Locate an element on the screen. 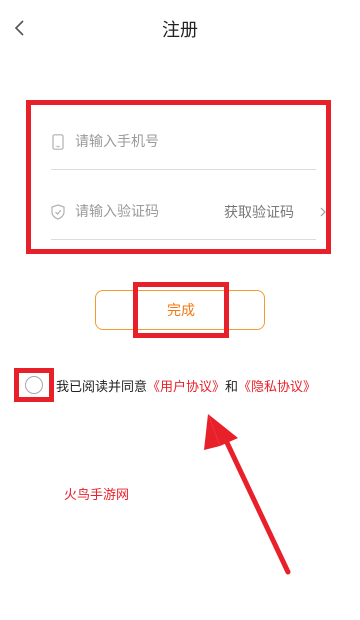  phone-input is located at coordinates (150, 142).